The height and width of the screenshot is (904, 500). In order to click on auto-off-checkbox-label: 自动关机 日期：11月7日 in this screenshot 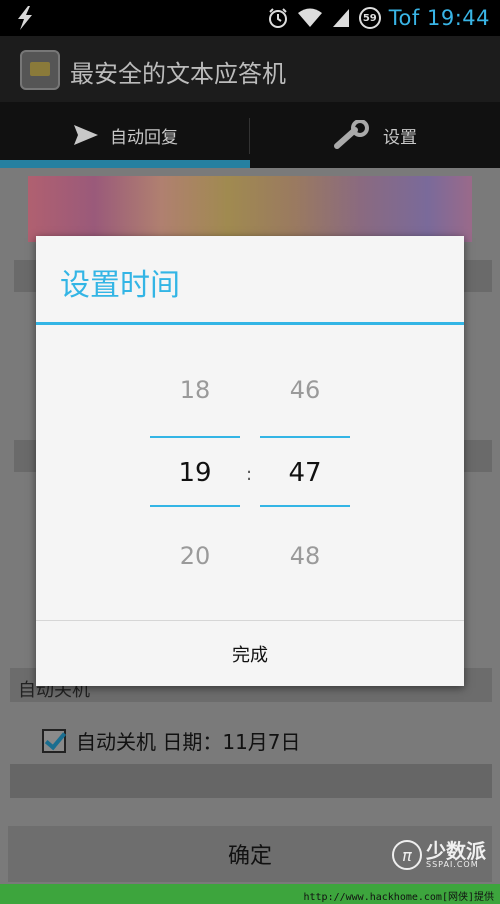, I will do `click(188, 742)`.